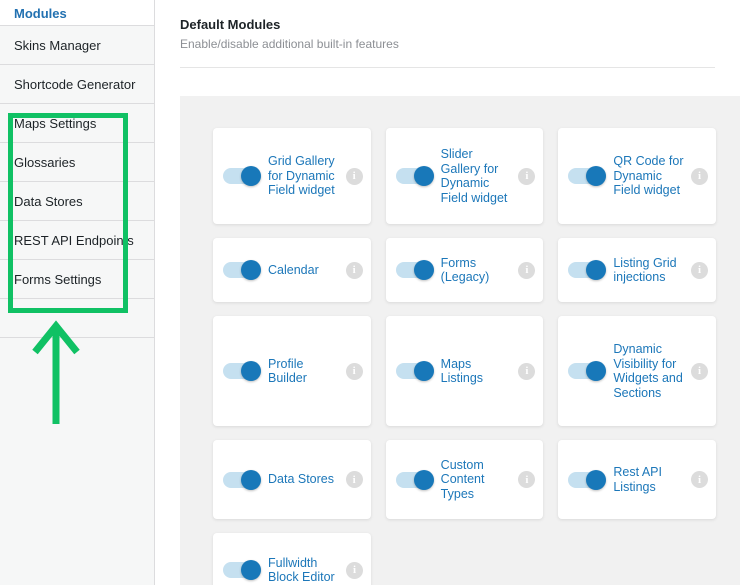  What do you see at coordinates (648, 176) in the screenshot?
I see `module-label: QR Code for Dynamic Field widget` at bounding box center [648, 176].